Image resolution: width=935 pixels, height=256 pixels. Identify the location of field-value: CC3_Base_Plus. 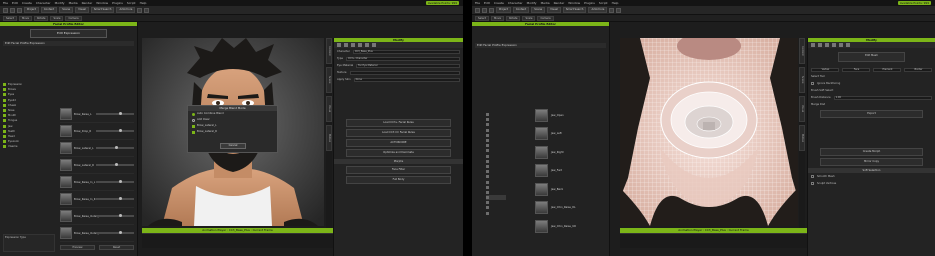
(406, 51).